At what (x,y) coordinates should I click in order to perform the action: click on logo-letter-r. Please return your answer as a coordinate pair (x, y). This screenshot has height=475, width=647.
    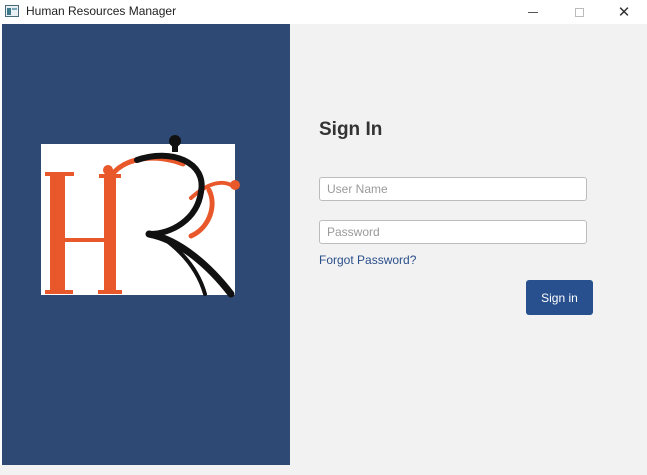
    Looking at the image, I should click on (184, 225).